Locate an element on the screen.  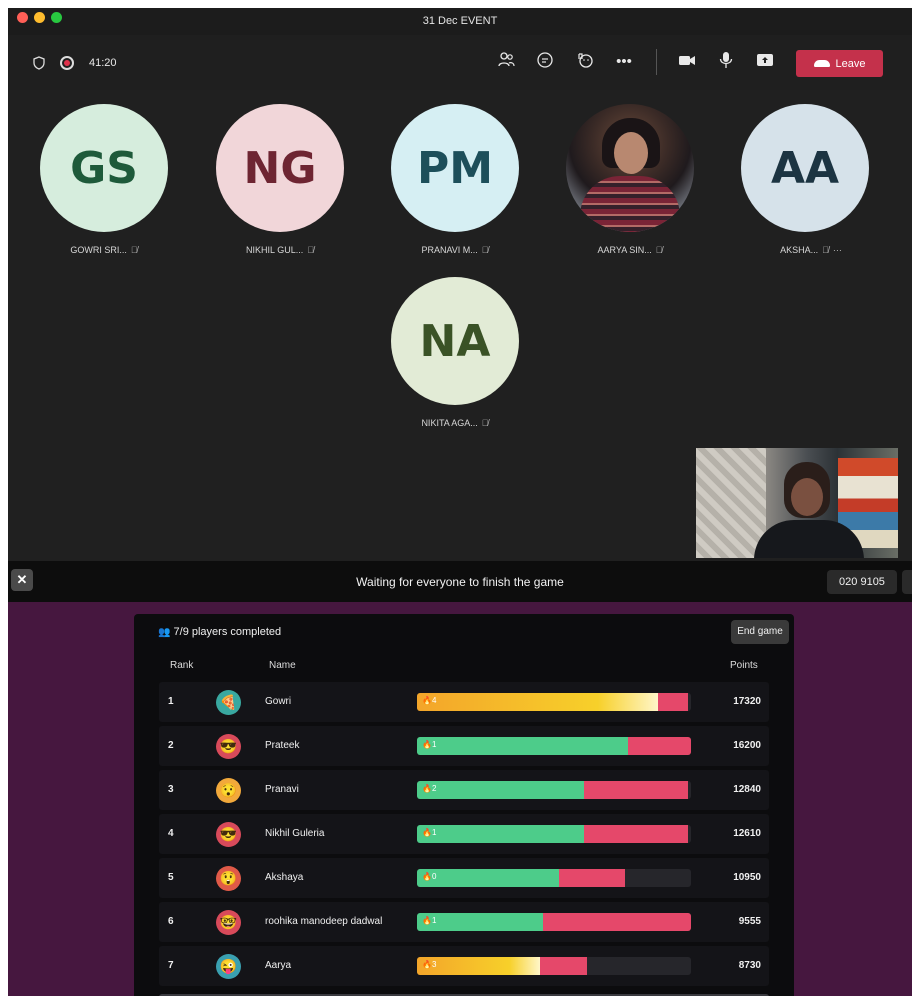
photo-sweater is located at coordinates (630, 204).